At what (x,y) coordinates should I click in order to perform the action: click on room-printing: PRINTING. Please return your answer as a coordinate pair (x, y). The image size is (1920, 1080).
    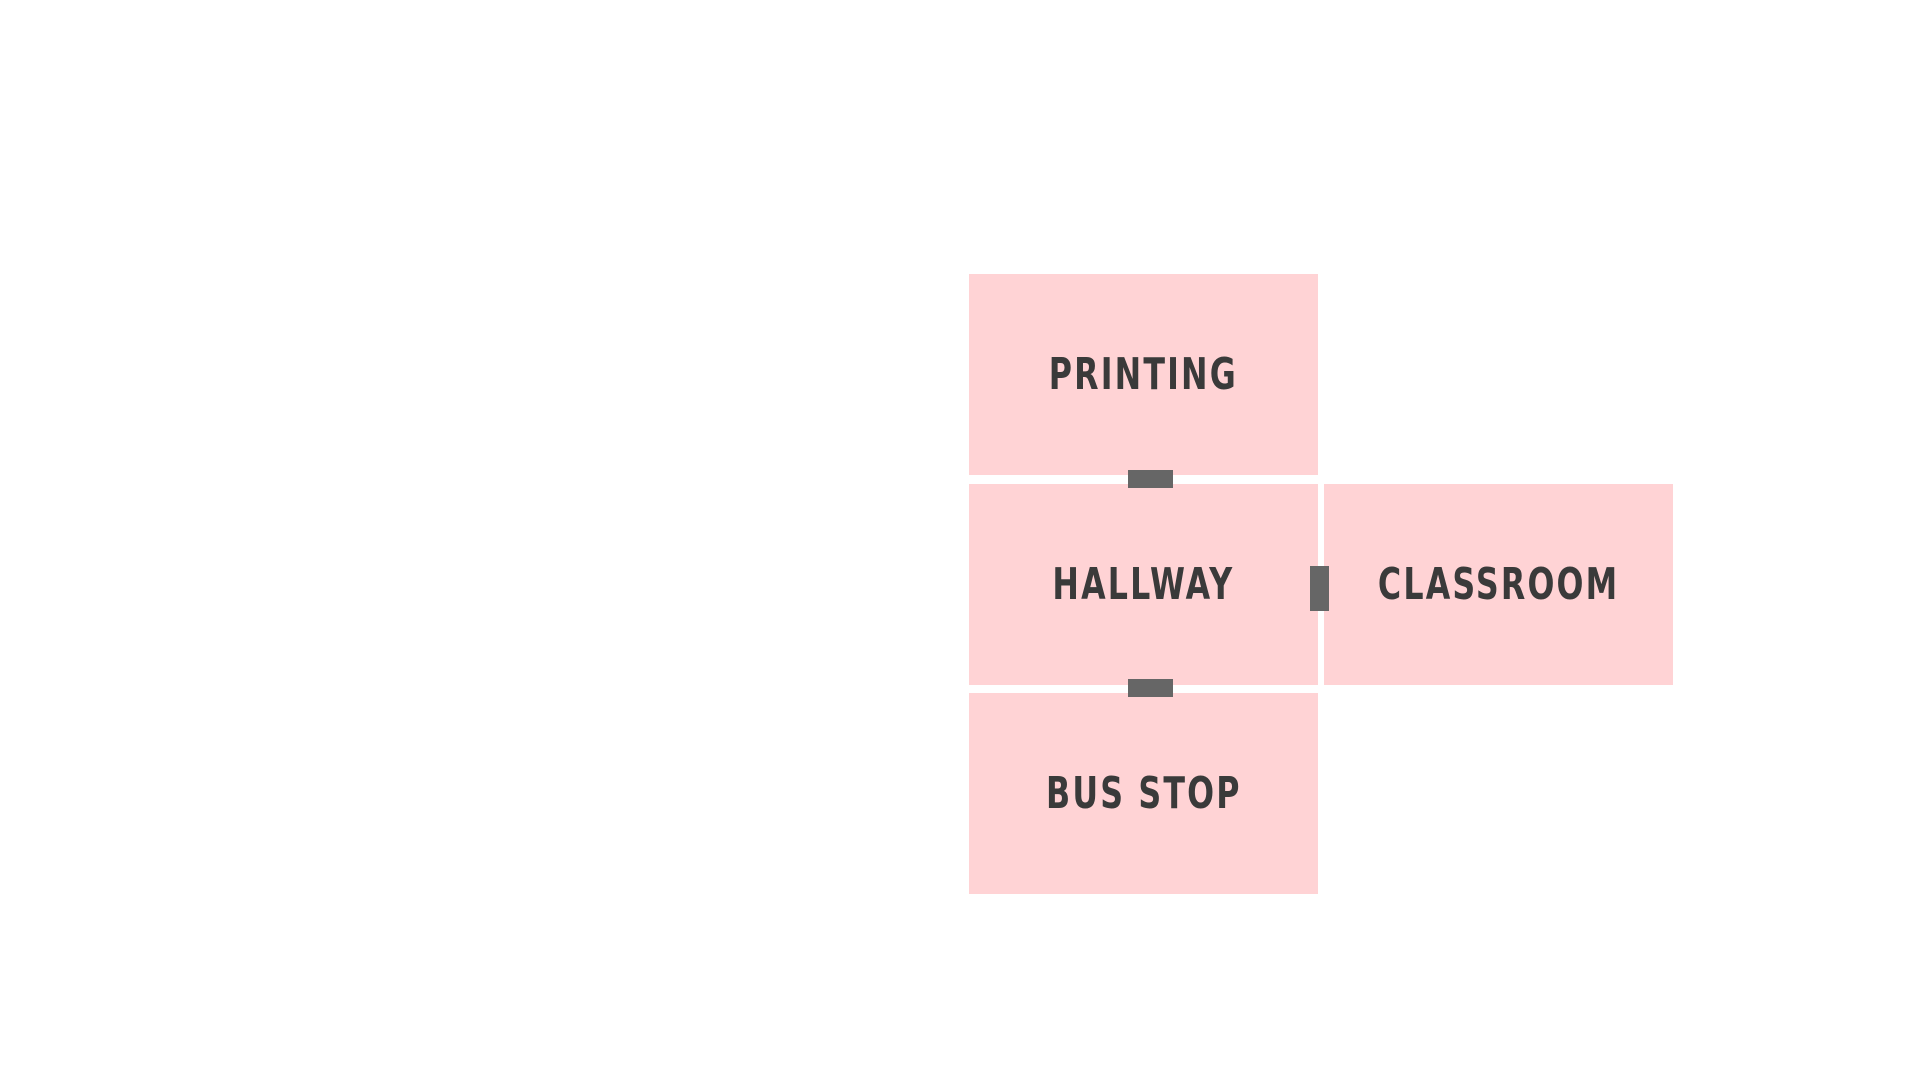
    Looking at the image, I should click on (1143, 374).